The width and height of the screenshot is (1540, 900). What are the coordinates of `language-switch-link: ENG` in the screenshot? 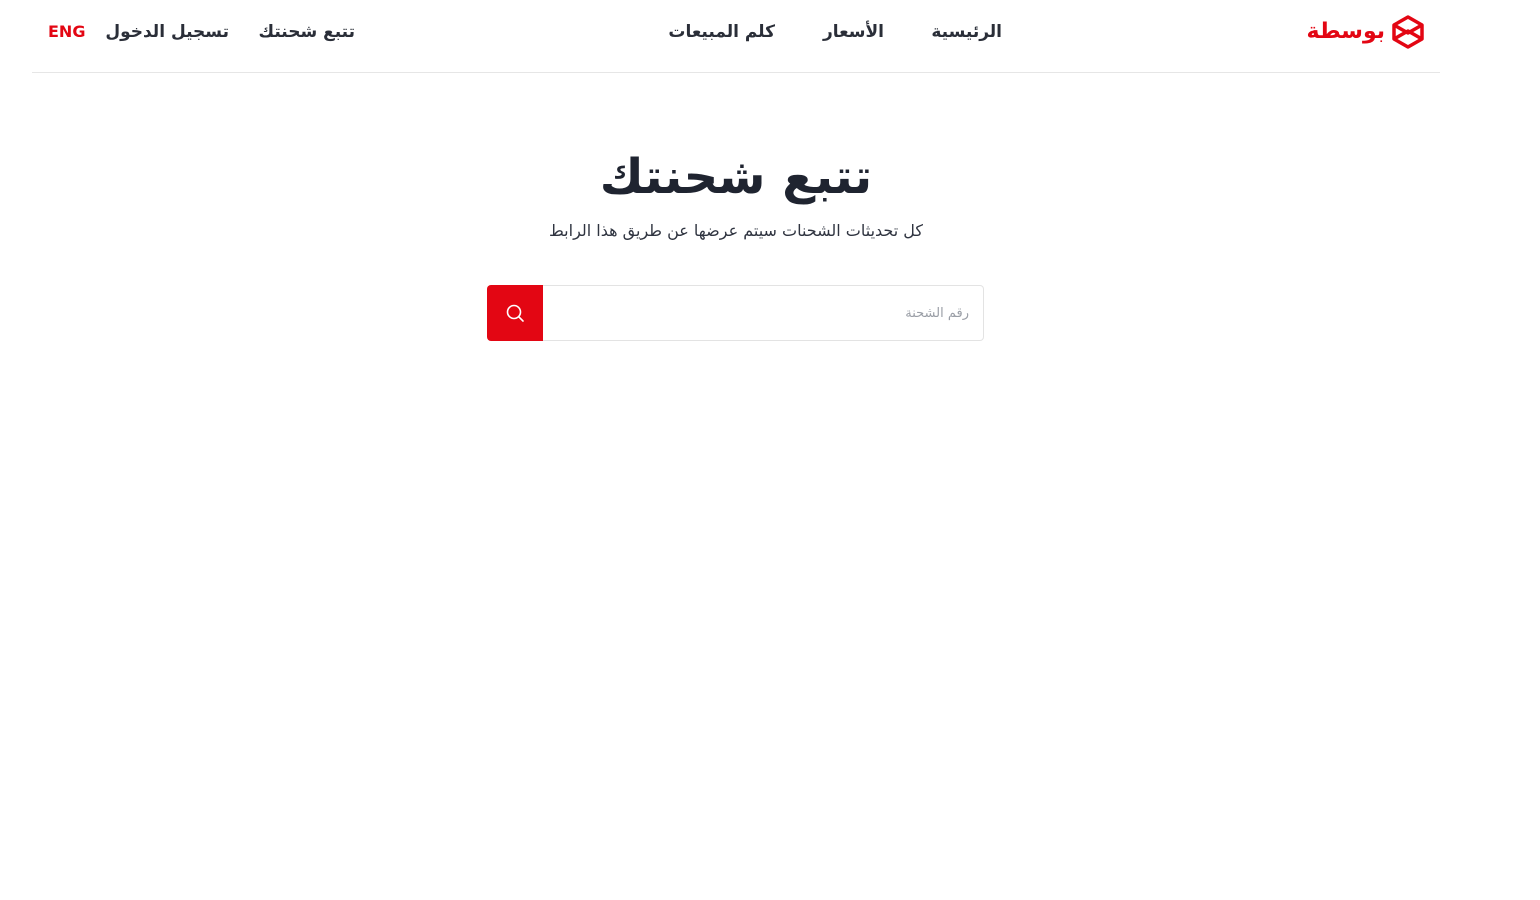 It's located at (66, 32).